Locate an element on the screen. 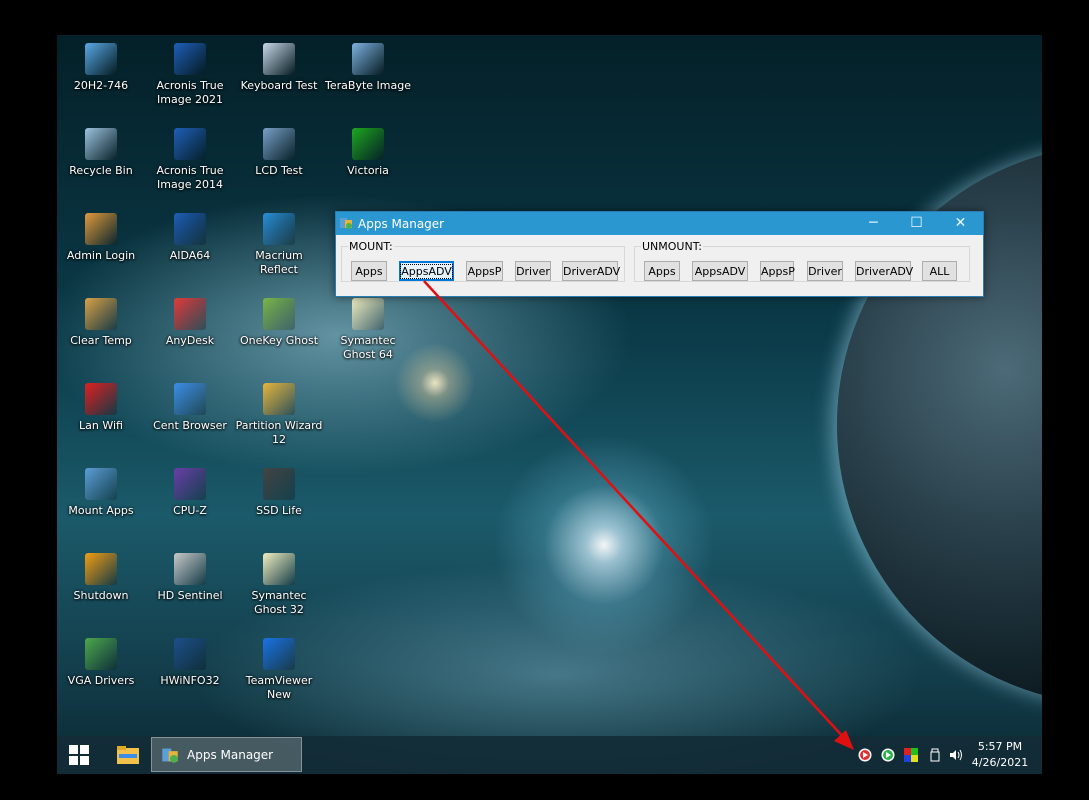 The height and width of the screenshot is (800, 1089). mount-legend: MOUNT: is located at coordinates (371, 246).